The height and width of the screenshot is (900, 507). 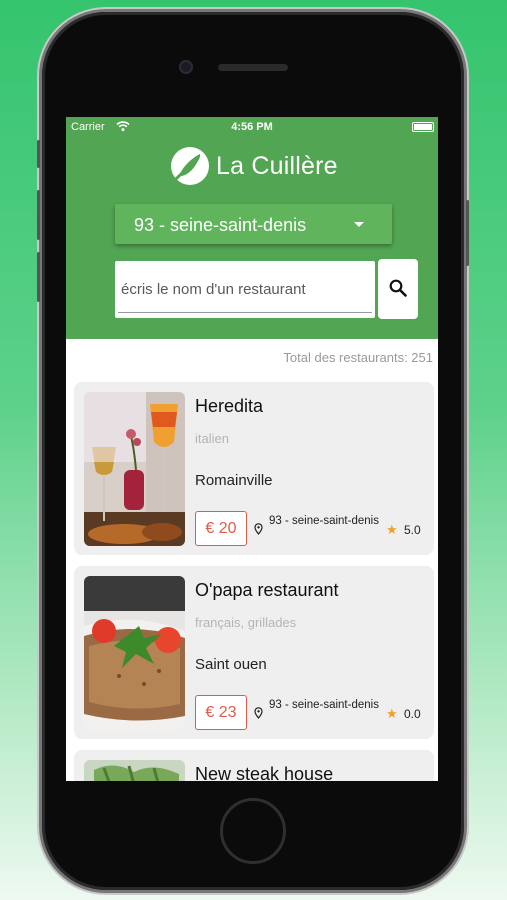 I want to click on search-button, so click(x=398, y=289).